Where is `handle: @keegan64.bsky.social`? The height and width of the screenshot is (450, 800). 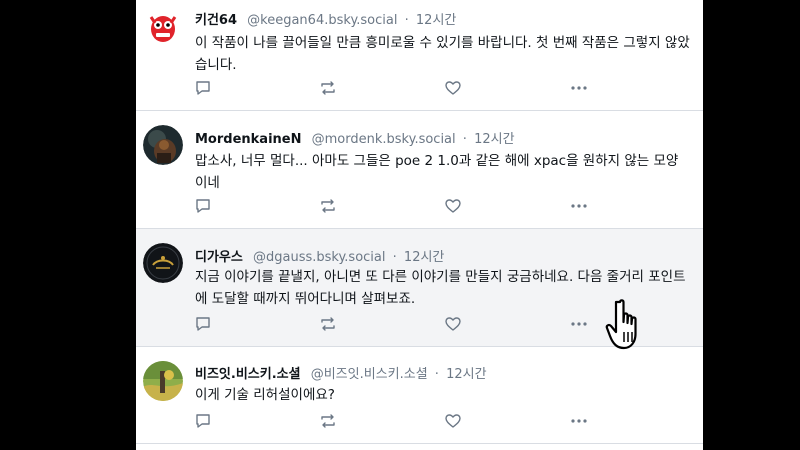
handle: @keegan64.bsky.social is located at coordinates (322, 20).